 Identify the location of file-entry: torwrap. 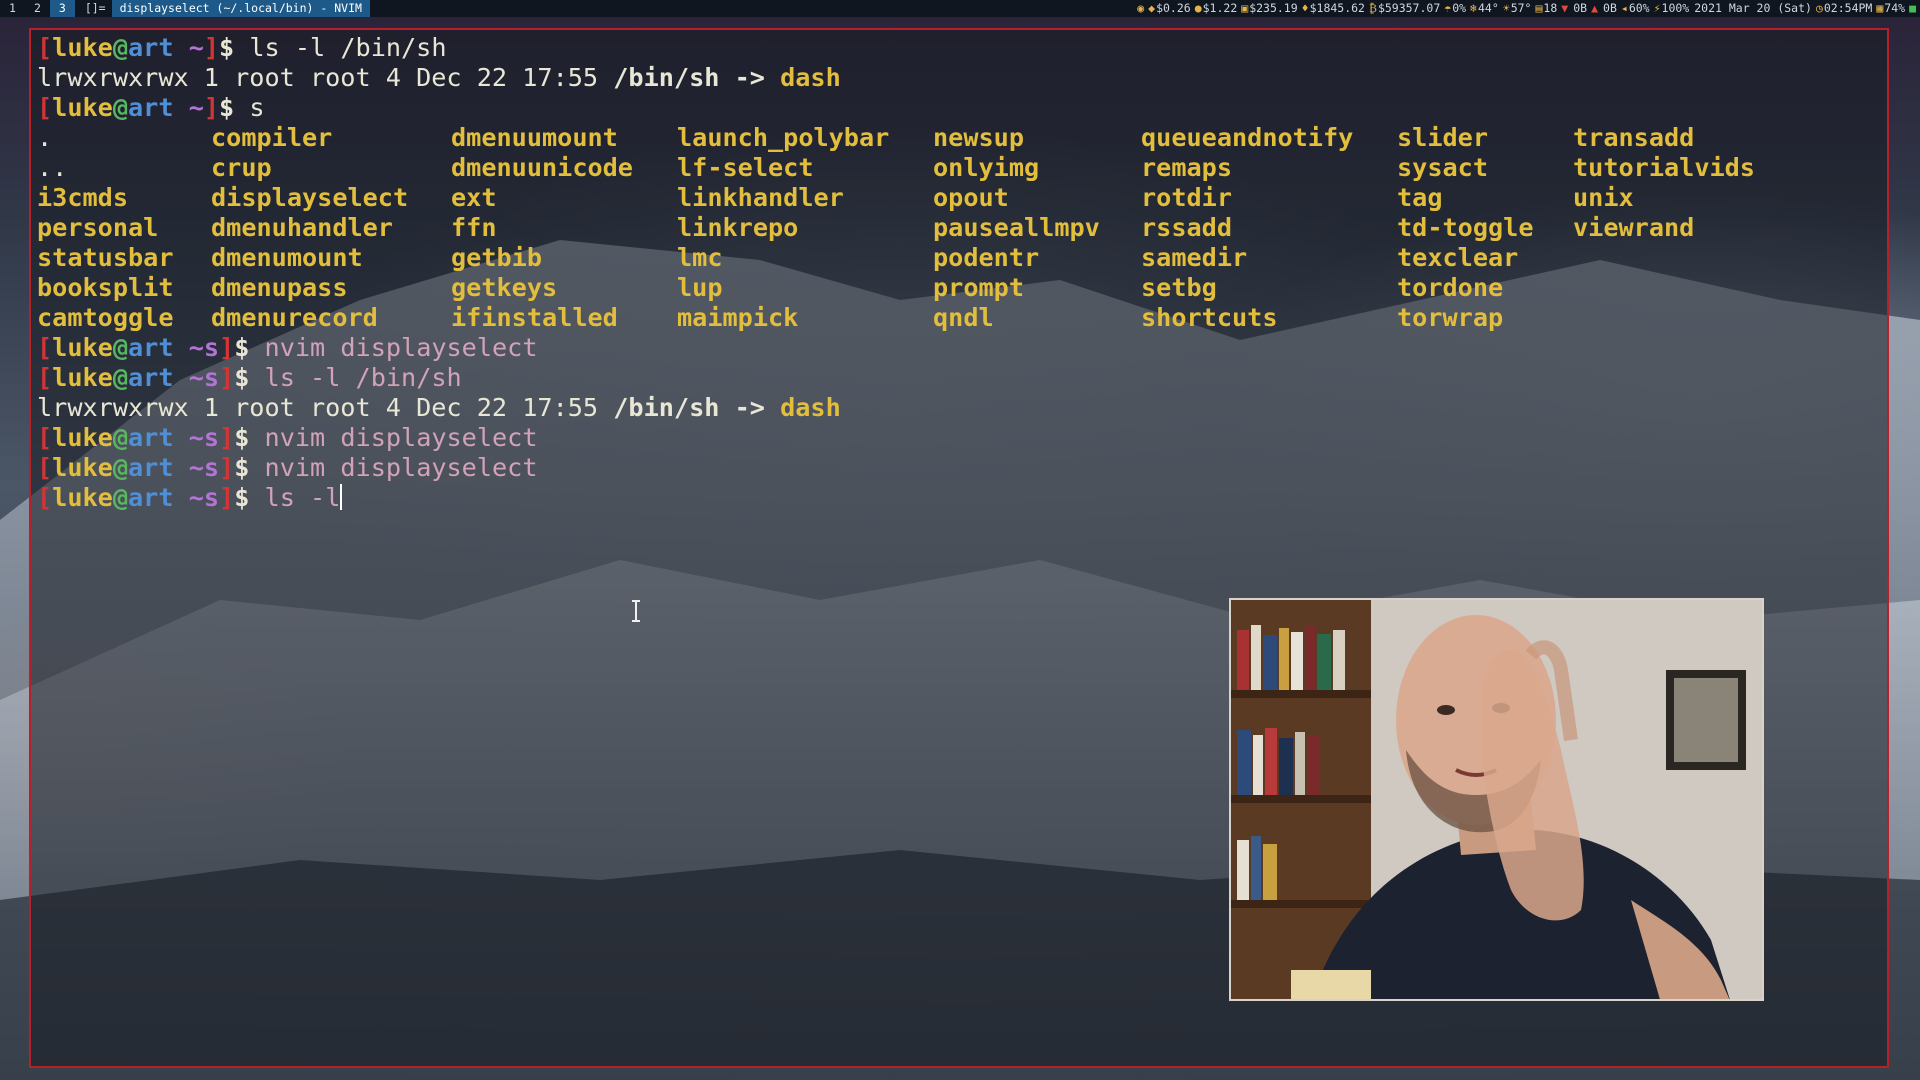
(1450, 318).